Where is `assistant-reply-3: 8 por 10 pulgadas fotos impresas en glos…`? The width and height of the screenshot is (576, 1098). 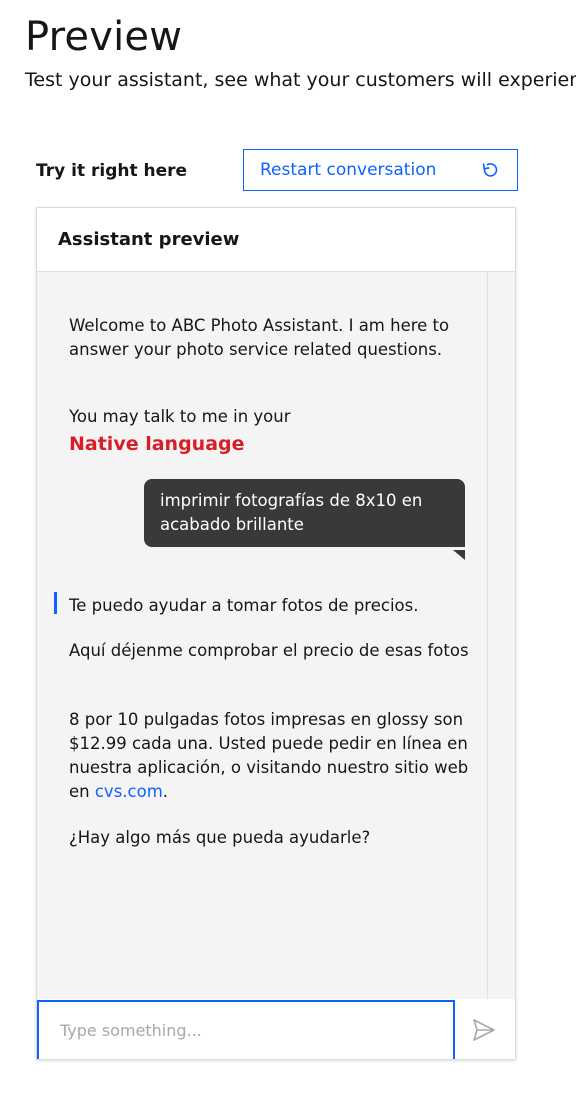
assistant-reply-3: 8 por 10 pulgadas fotos impresas en glos… is located at coordinates (274, 756).